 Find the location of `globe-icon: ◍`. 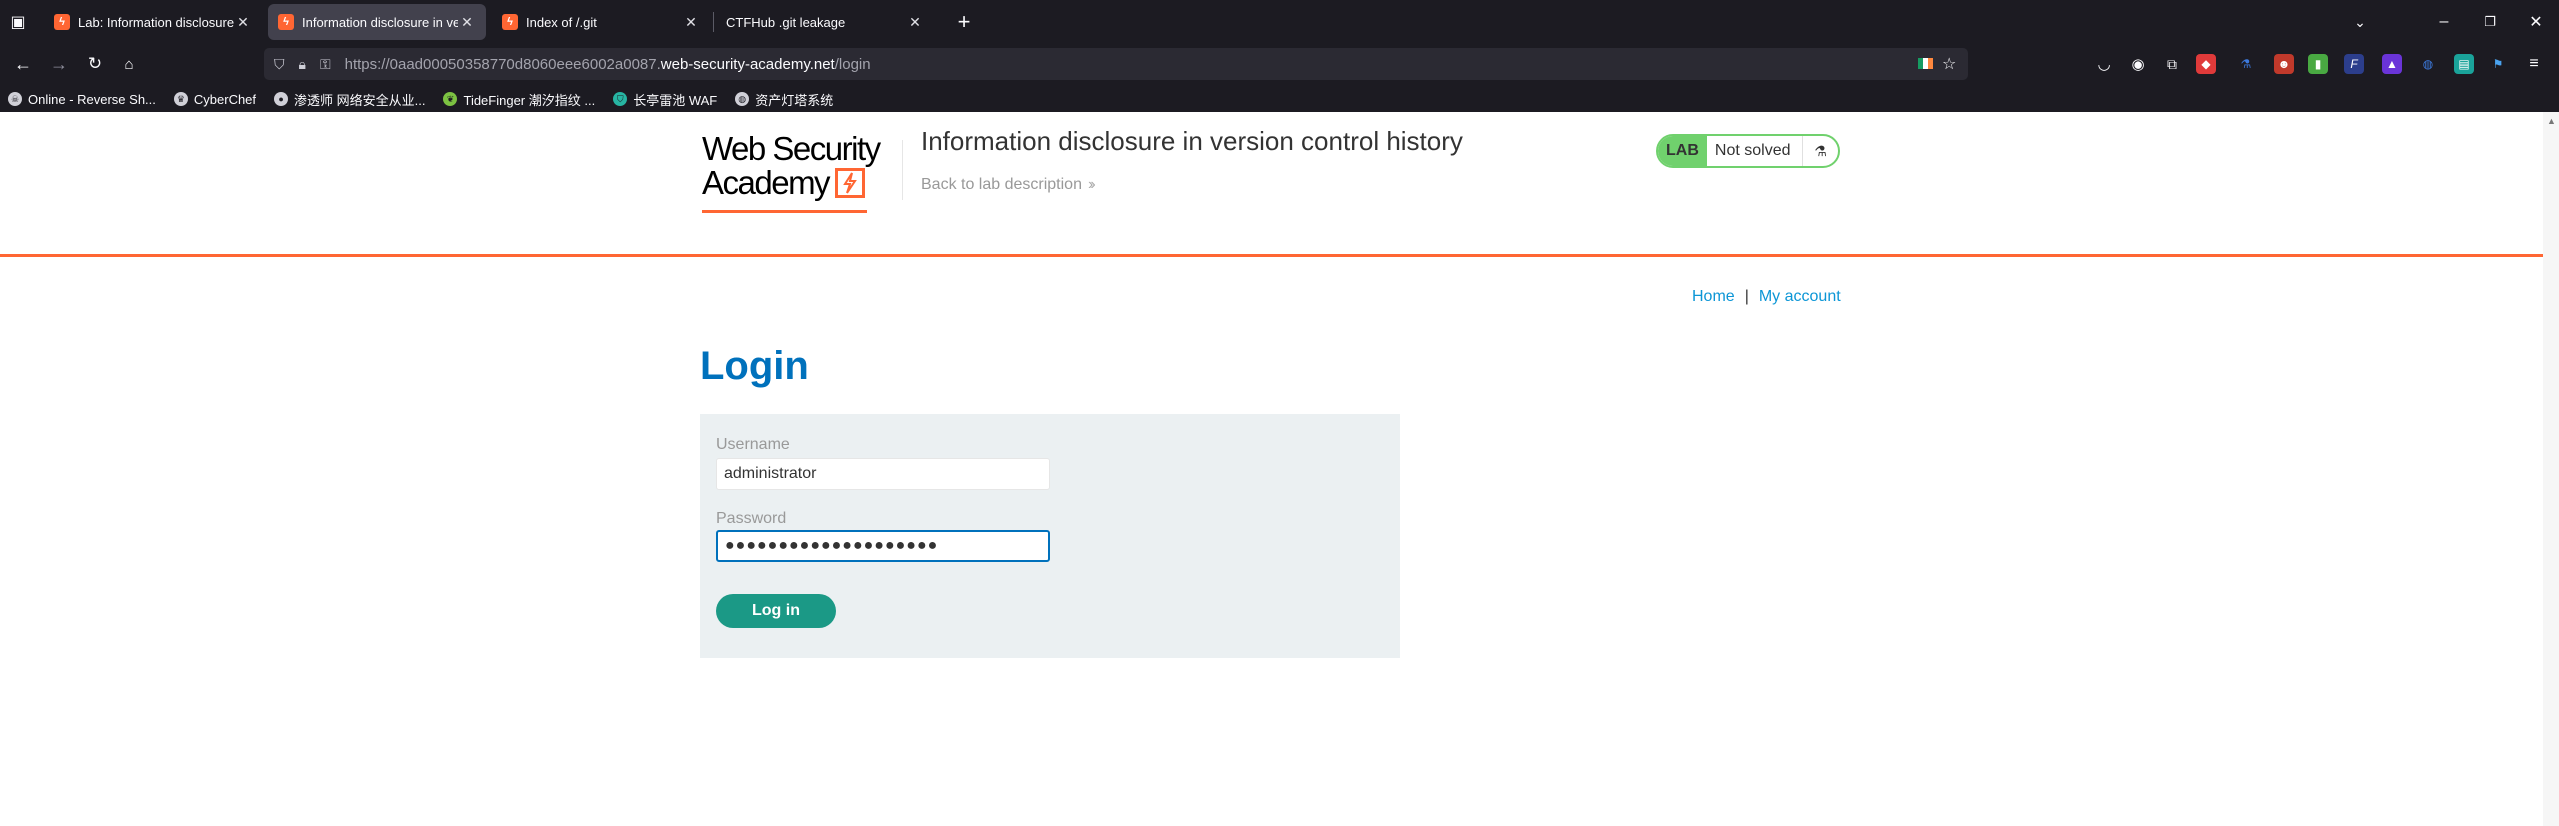

globe-icon: ◍ is located at coordinates (742, 99).